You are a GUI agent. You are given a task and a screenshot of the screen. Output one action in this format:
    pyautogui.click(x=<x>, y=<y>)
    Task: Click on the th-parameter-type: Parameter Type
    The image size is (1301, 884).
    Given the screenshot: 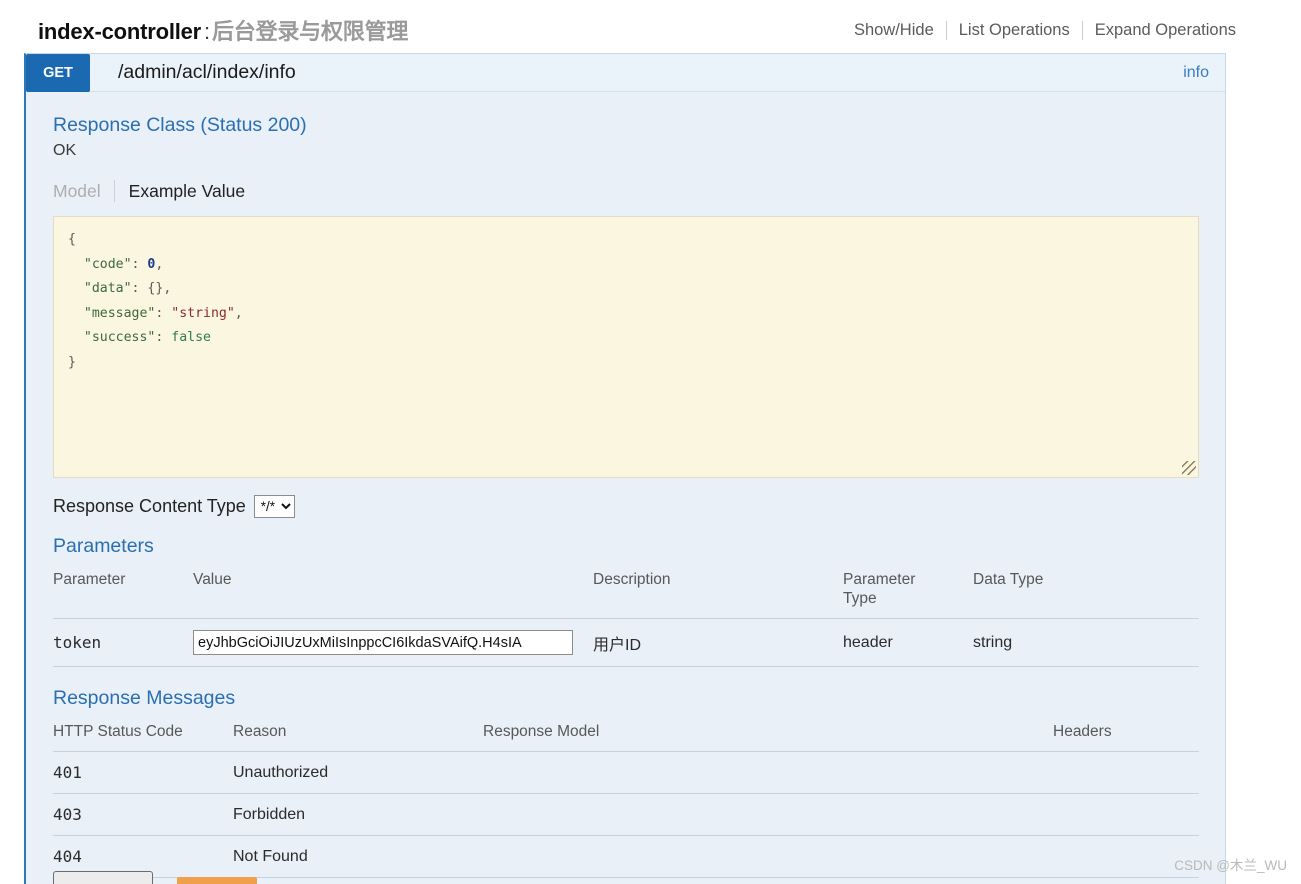 What is the action you would take?
    pyautogui.click(x=908, y=592)
    